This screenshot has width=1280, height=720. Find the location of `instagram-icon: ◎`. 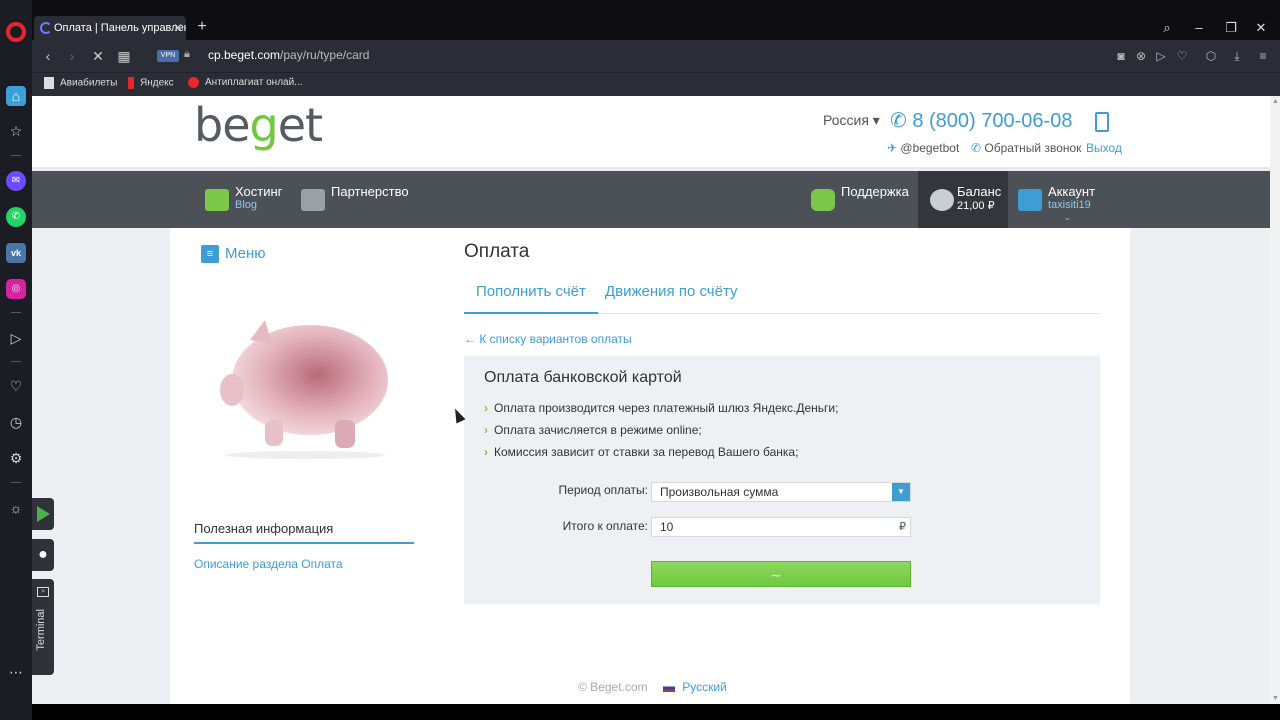

instagram-icon: ◎ is located at coordinates (16, 289).